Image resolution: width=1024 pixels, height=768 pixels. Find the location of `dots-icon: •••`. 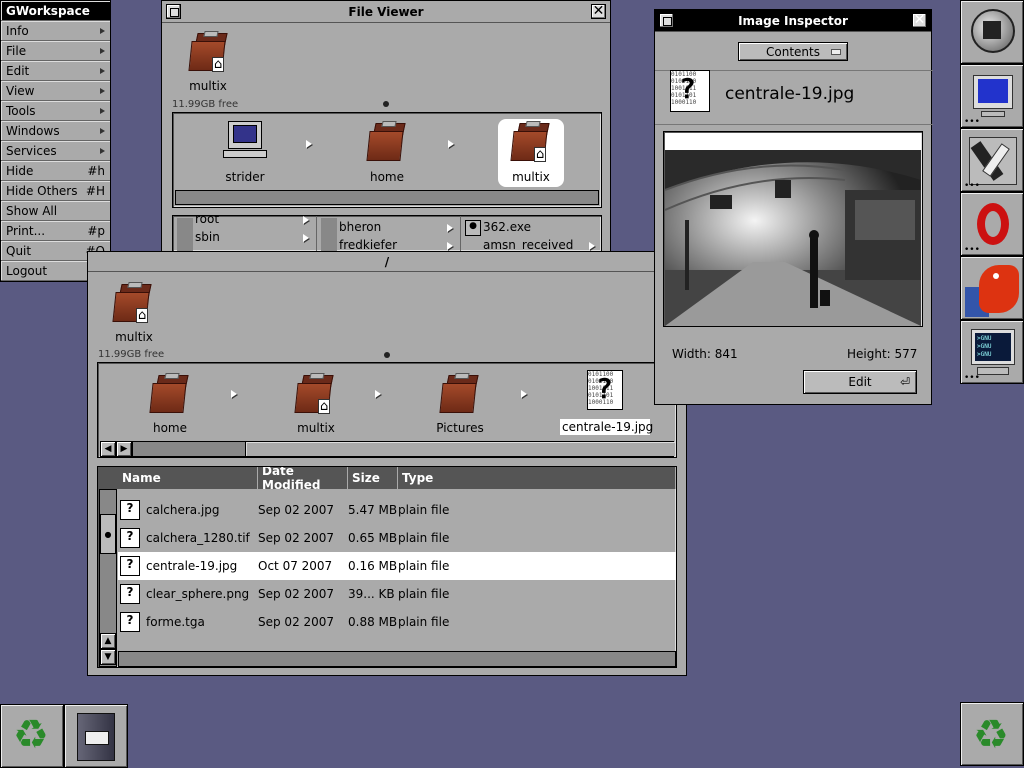

dots-icon: ••• is located at coordinates (972, 378).